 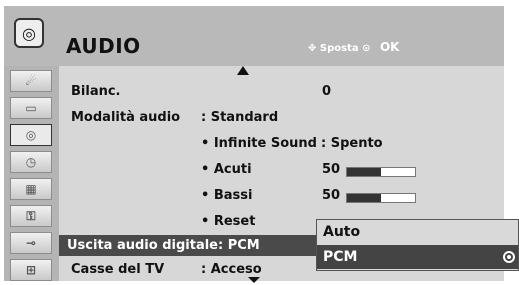 I want to click on dropdown-option-auto: Auto, so click(x=417, y=232).